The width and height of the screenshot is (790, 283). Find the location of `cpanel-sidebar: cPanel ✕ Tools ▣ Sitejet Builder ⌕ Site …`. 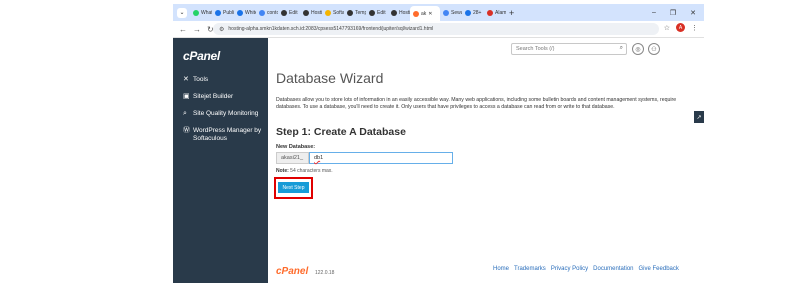

cpanel-sidebar: cPanel ✕ Tools ▣ Sitejet Builder ⌕ Site … is located at coordinates (220, 160).